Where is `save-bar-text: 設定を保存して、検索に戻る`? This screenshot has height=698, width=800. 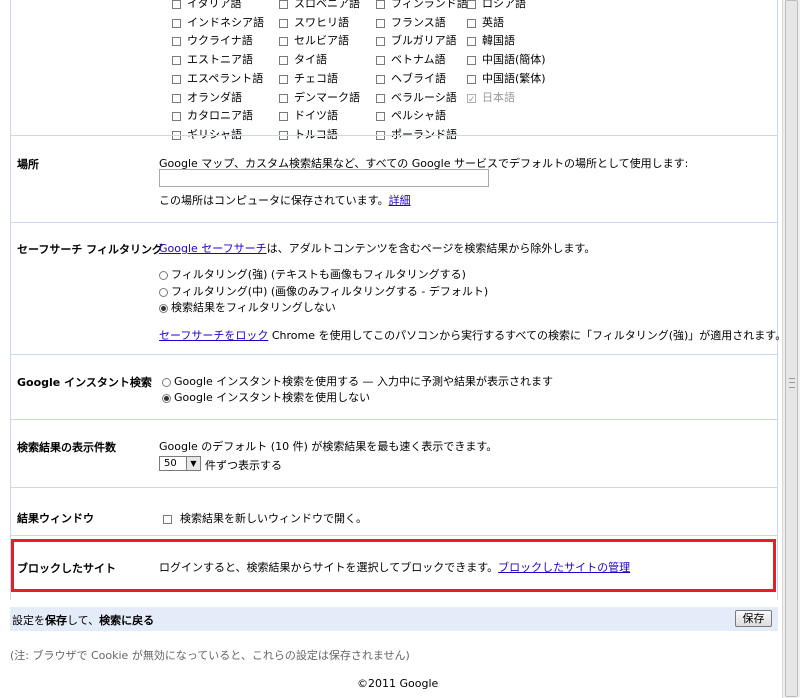
save-bar-text: 設定を保存して、検索に戻る is located at coordinates (83, 620).